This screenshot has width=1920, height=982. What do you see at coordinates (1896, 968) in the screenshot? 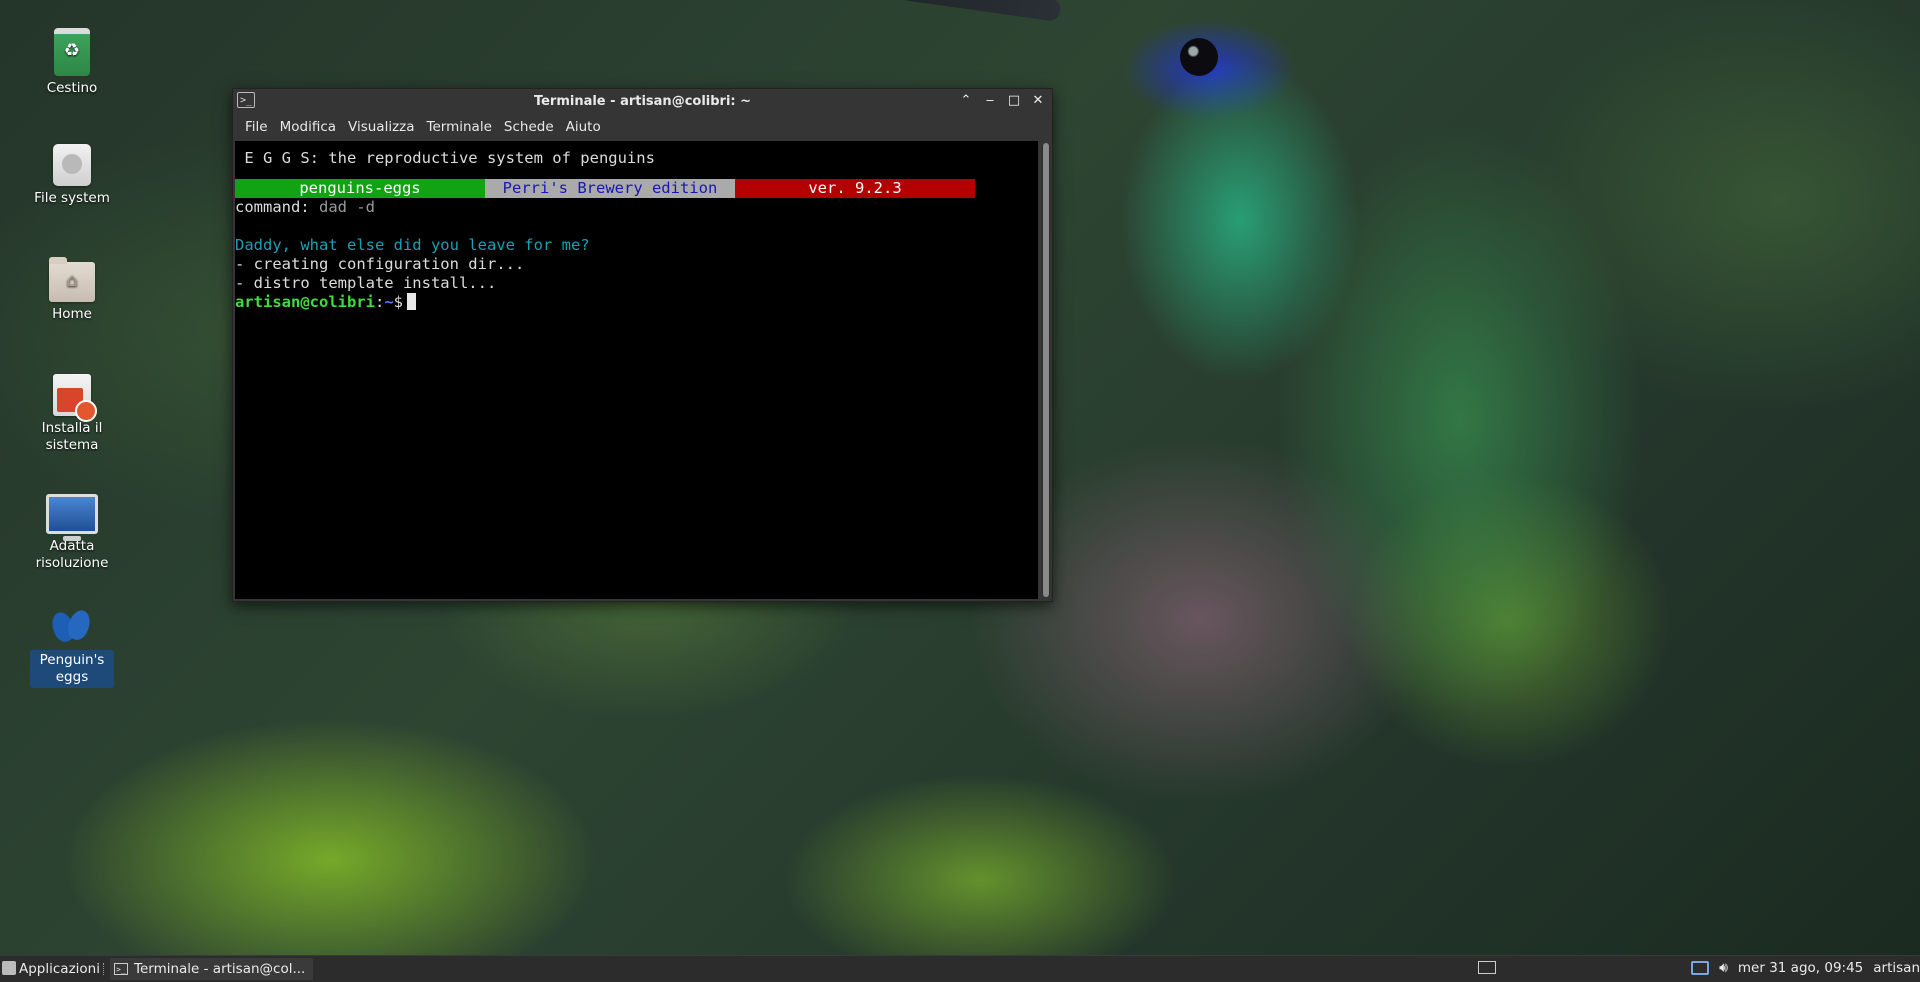
I see `user-menu: artisan` at bounding box center [1896, 968].